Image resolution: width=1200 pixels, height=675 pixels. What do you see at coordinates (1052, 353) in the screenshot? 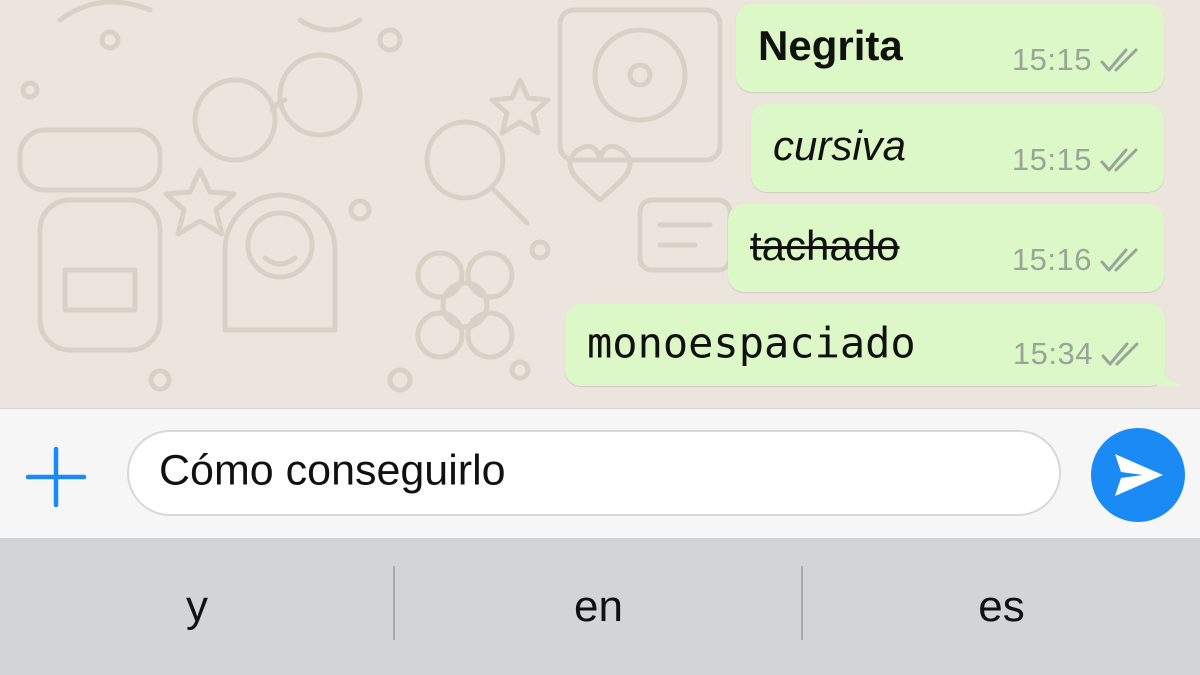
I see `message-time: 15:34` at bounding box center [1052, 353].